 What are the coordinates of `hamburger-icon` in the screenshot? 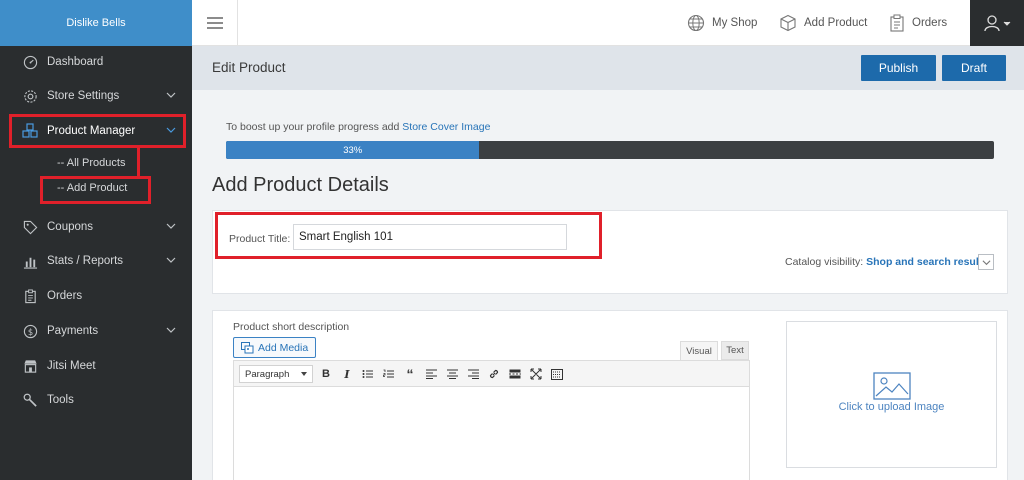 It's located at (214, 23).